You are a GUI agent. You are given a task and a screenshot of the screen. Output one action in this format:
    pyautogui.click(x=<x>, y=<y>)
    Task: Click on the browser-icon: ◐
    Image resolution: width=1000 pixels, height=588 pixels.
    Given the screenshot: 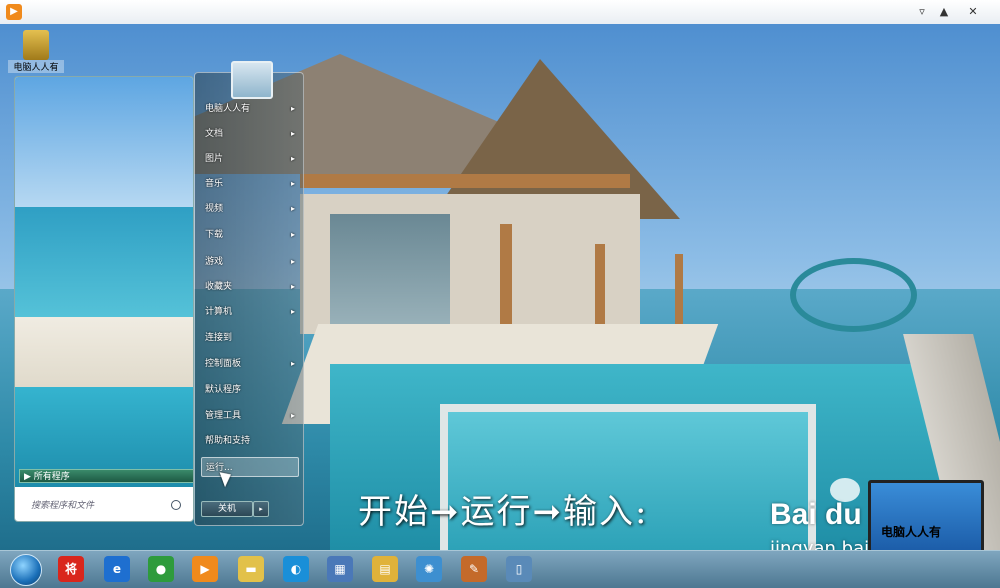 What is the action you would take?
    pyautogui.click(x=296, y=569)
    